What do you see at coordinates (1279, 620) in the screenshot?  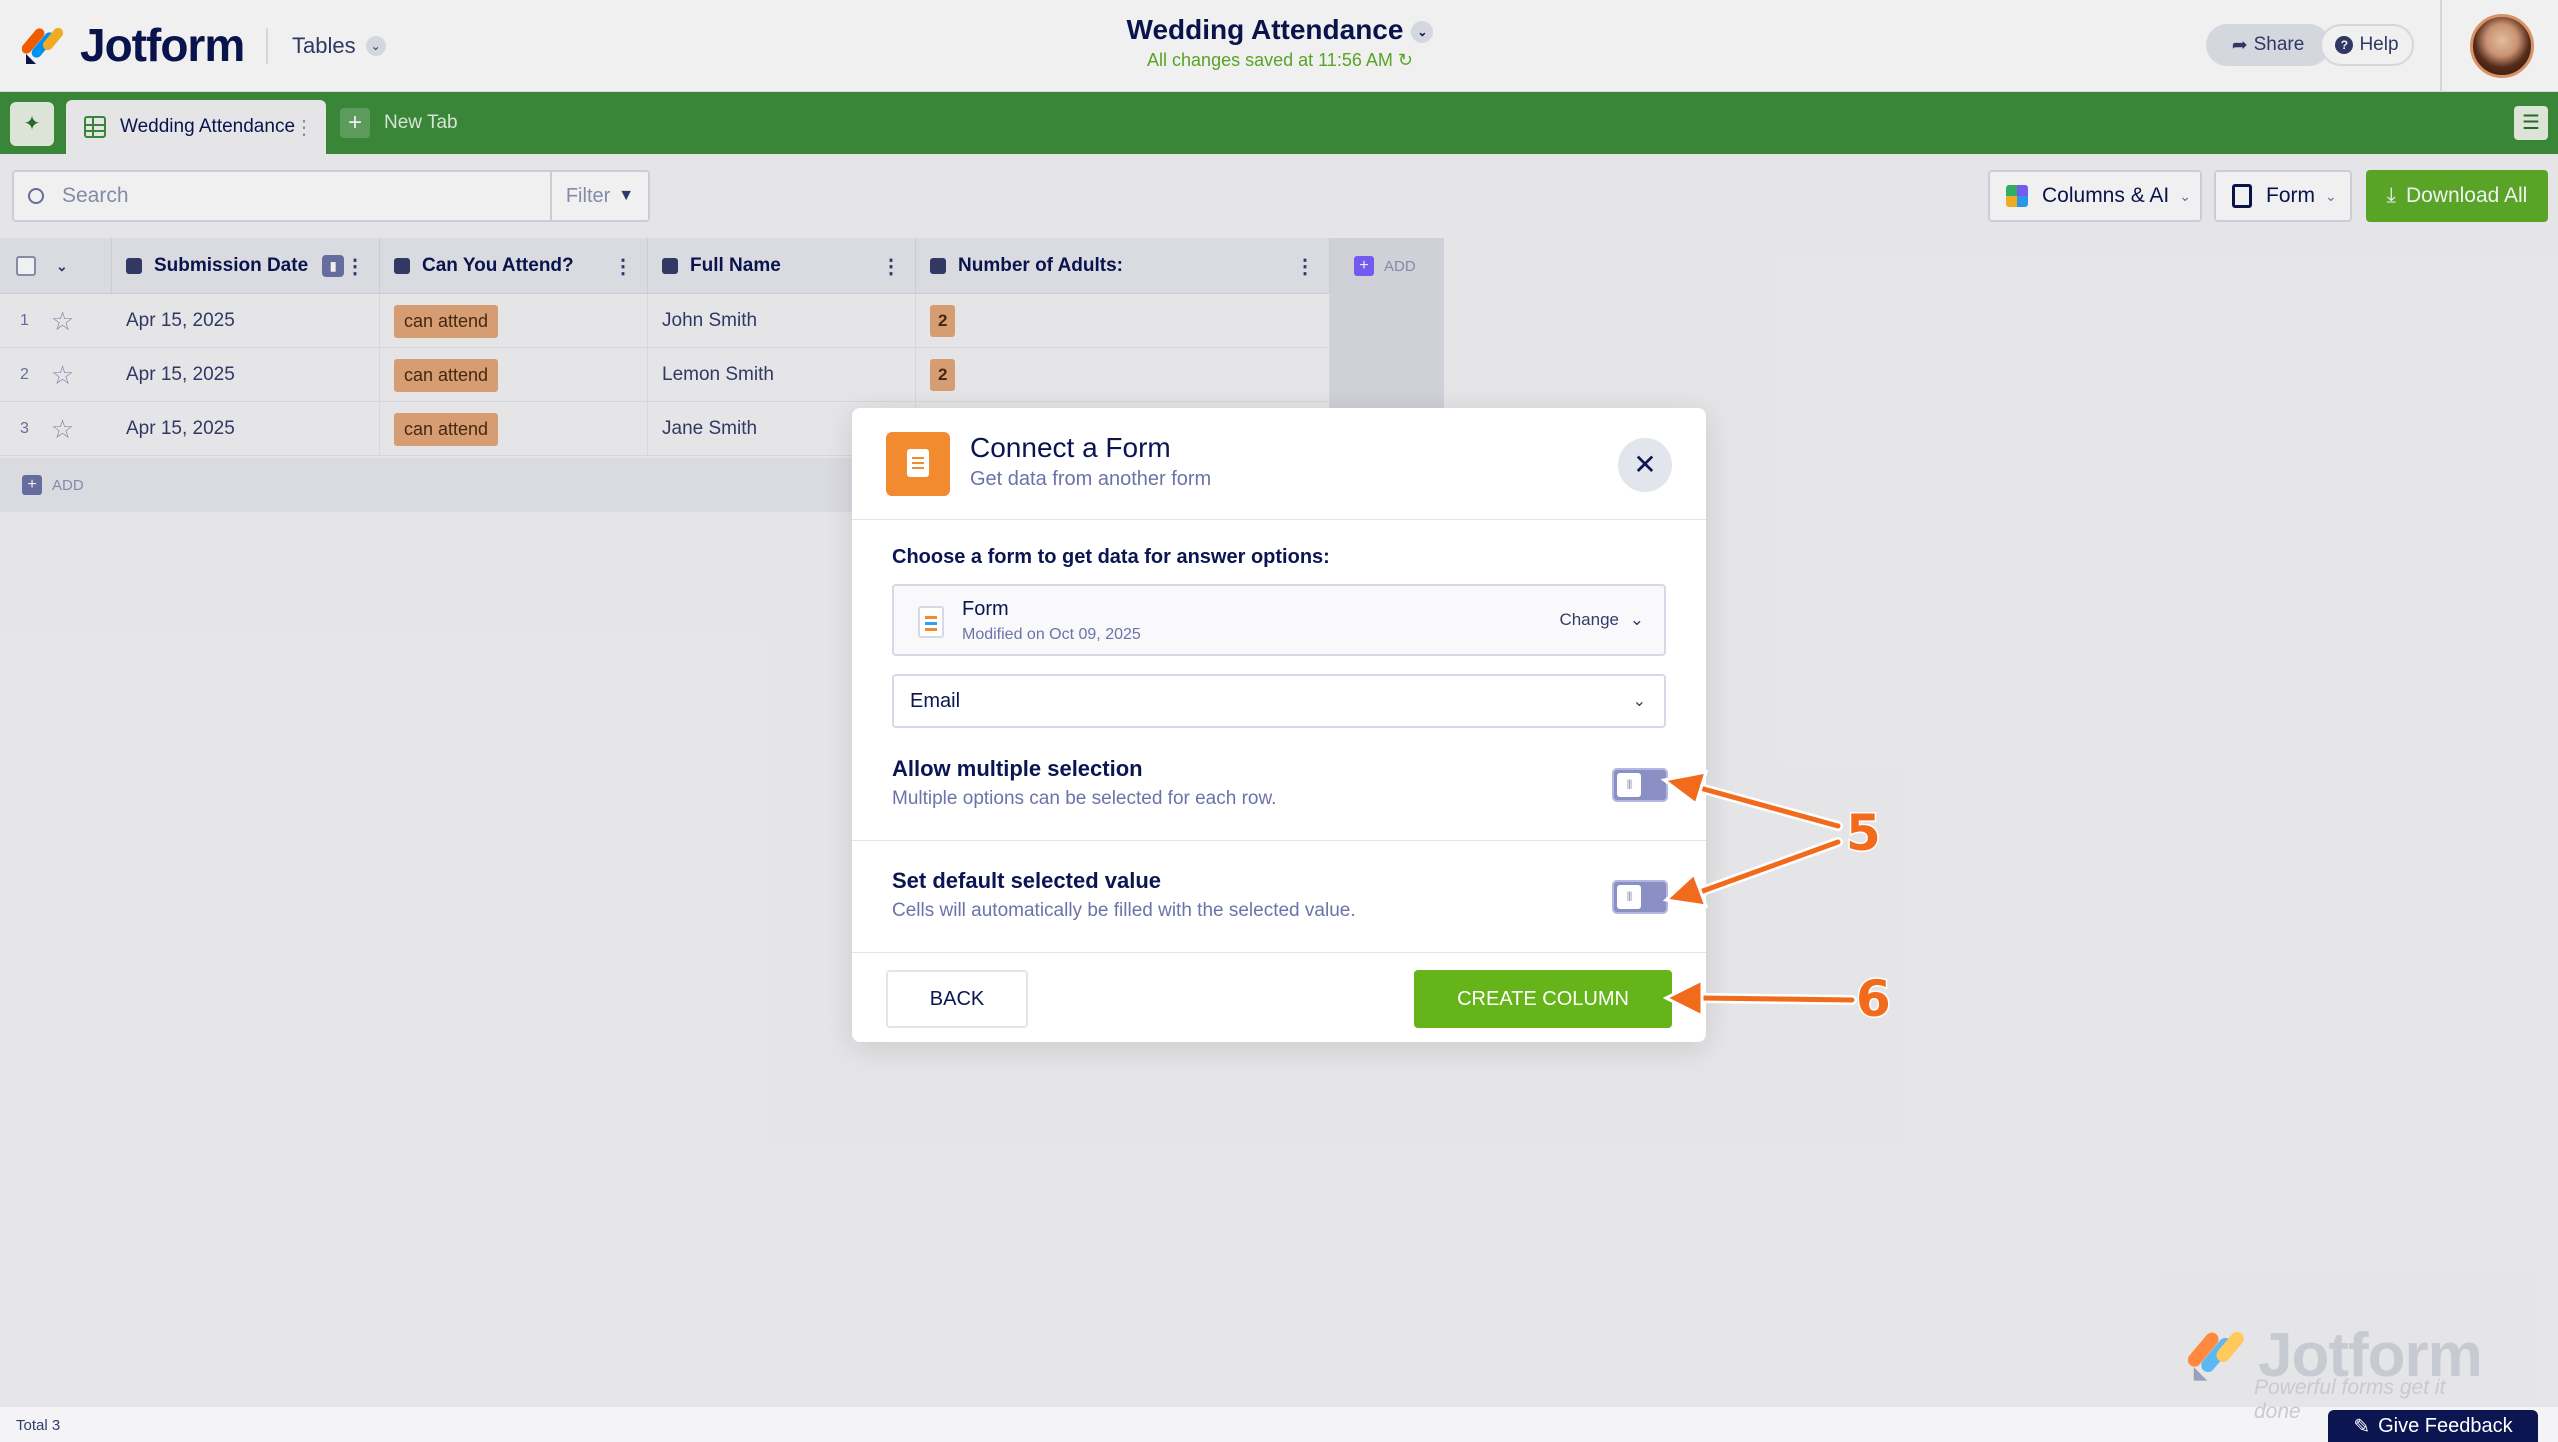 I see `form-picker: Form Modified on Oct 09, 2025 Change ⌄` at bounding box center [1279, 620].